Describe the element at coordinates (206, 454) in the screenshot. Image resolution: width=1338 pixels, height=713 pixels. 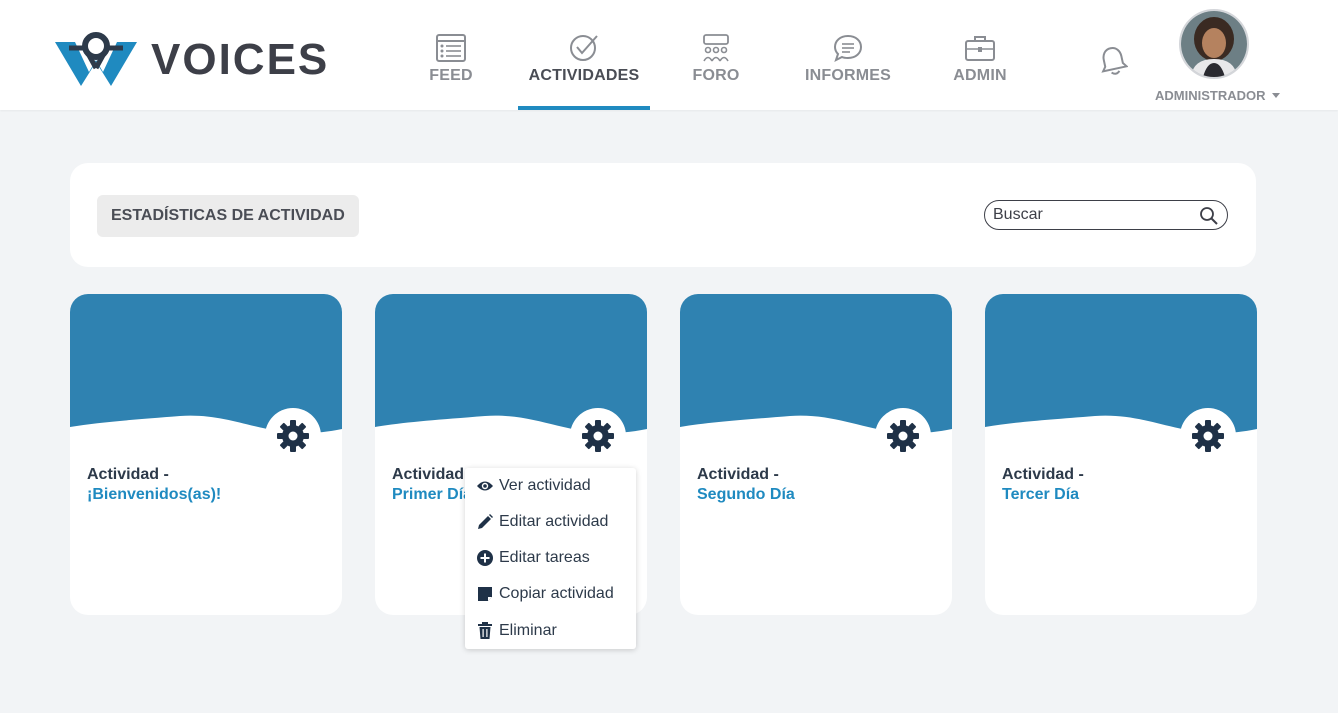
I see `activity-card: Actividad - ¡Bienvenidos(as)!` at that location.